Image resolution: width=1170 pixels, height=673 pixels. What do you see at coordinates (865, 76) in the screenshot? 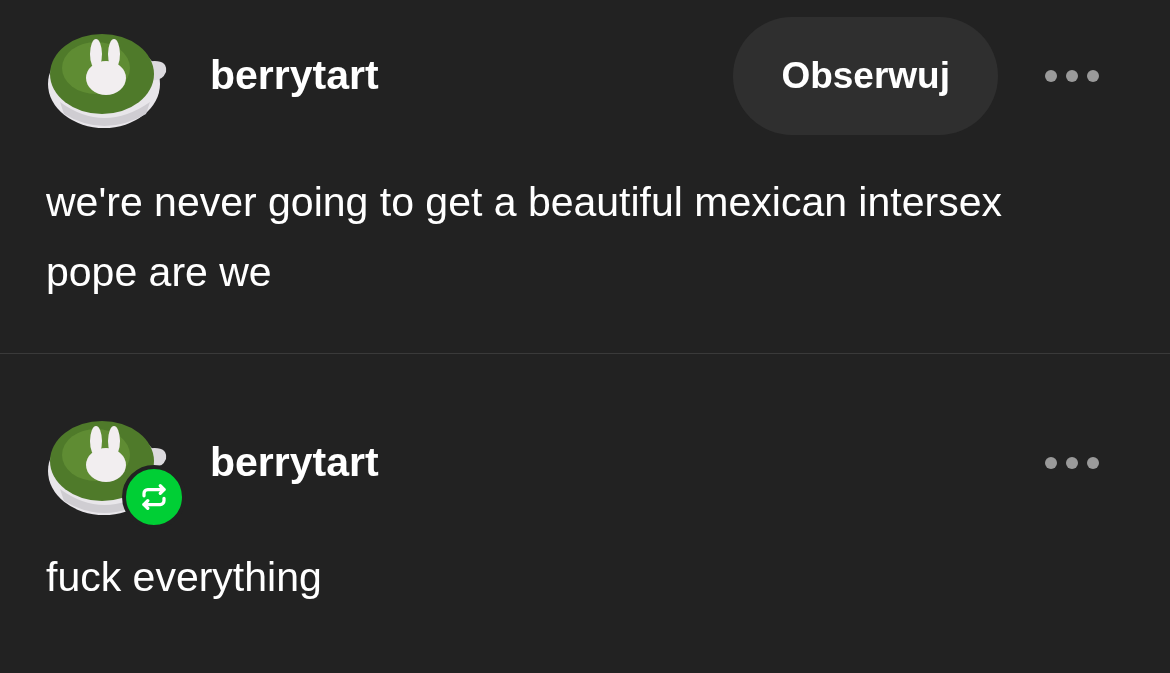
I see `follow-button: Obserwuj` at bounding box center [865, 76].